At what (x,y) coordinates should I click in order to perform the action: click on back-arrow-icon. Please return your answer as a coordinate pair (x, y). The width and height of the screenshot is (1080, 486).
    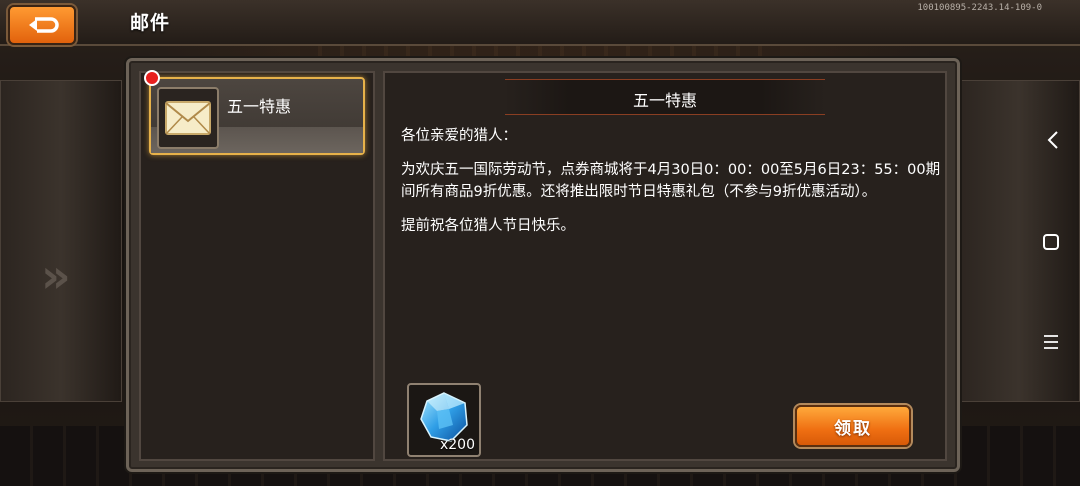
    Looking at the image, I should click on (44, 25).